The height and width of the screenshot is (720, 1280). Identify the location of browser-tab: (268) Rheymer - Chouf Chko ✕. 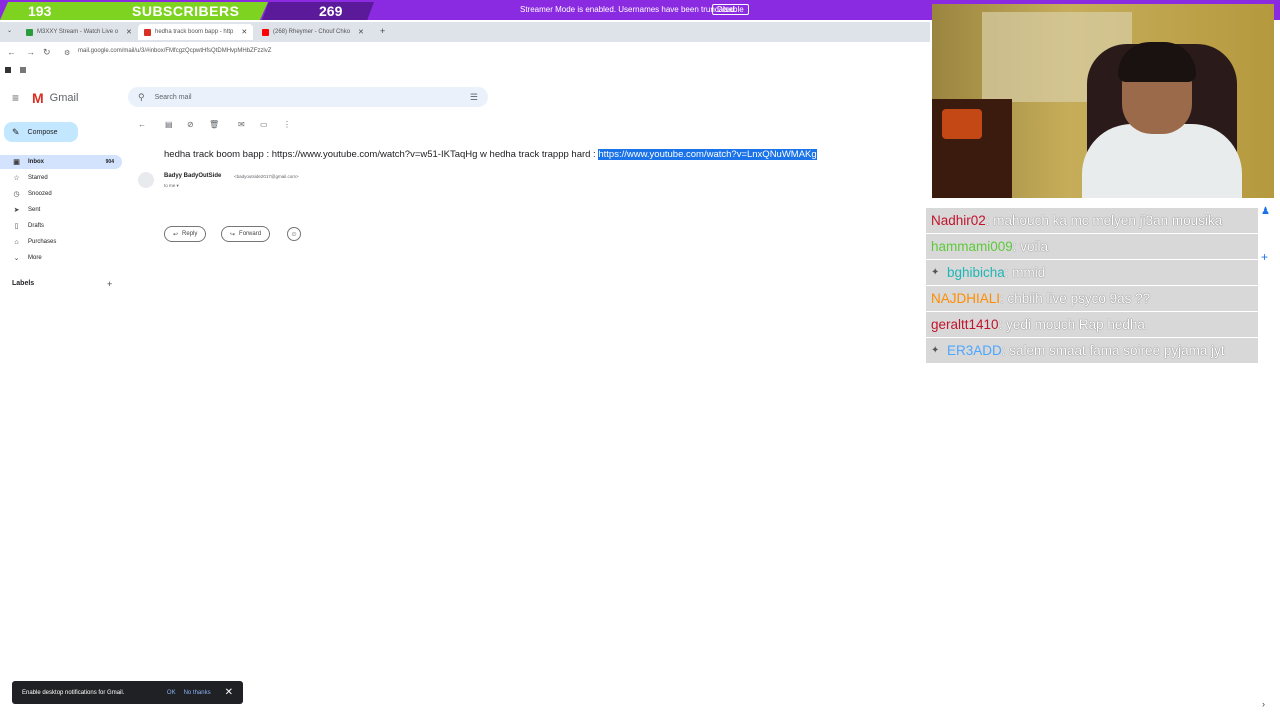
(313, 32).